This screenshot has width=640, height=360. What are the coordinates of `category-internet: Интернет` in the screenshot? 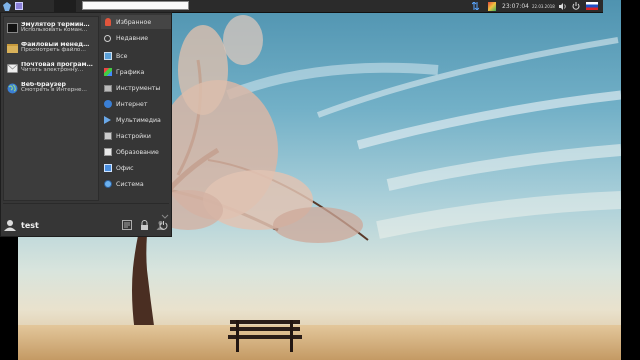 It's located at (136, 104).